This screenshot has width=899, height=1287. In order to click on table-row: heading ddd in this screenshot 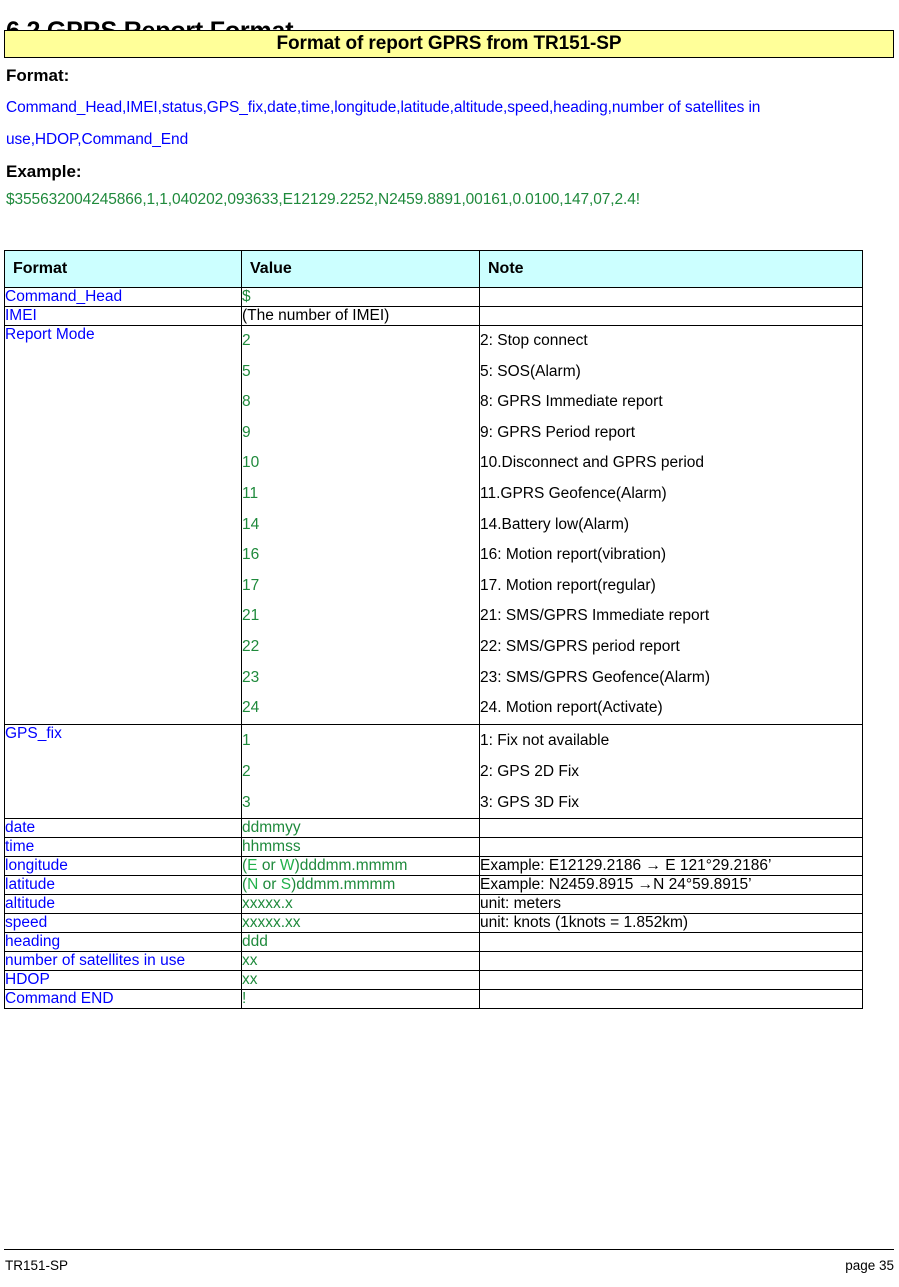, I will do `click(433, 941)`.